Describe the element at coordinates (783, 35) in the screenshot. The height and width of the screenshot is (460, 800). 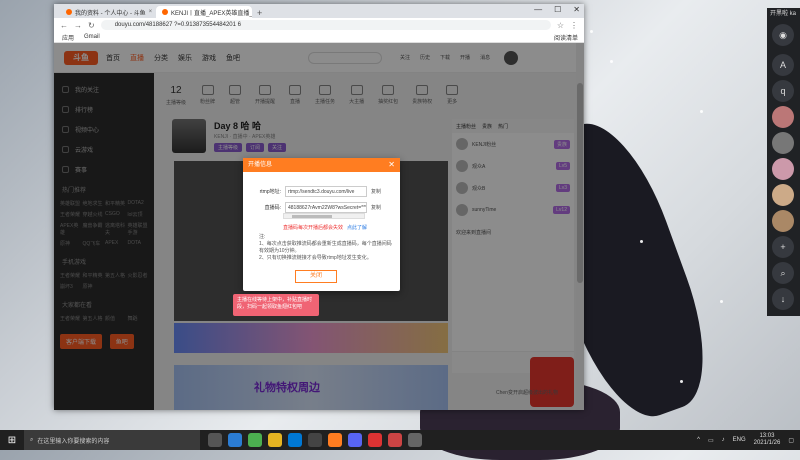
I see `discord-home-icon: ◉` at that location.